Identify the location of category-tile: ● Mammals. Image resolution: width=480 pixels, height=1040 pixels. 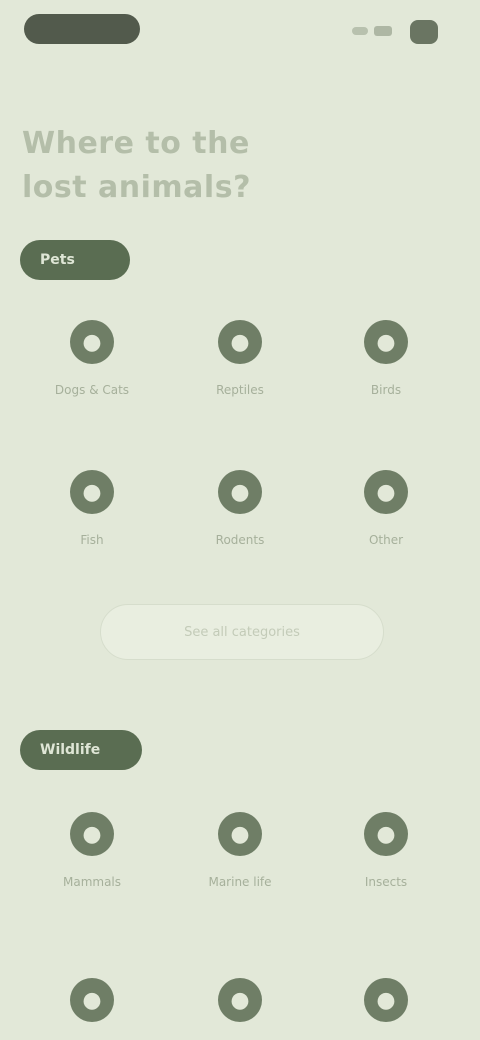
(92, 851).